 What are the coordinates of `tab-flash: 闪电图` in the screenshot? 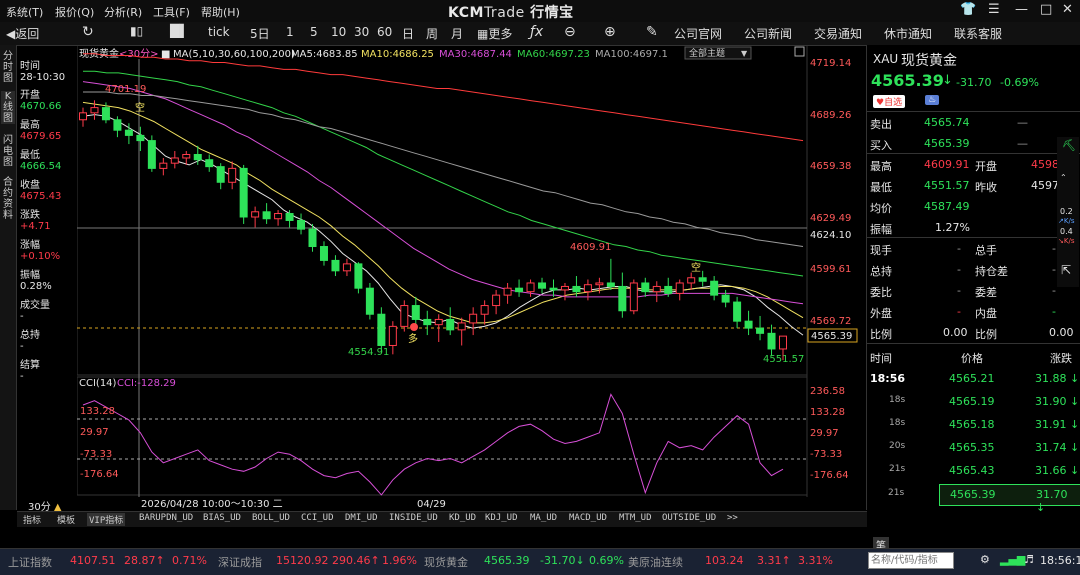 It's located at (8, 151).